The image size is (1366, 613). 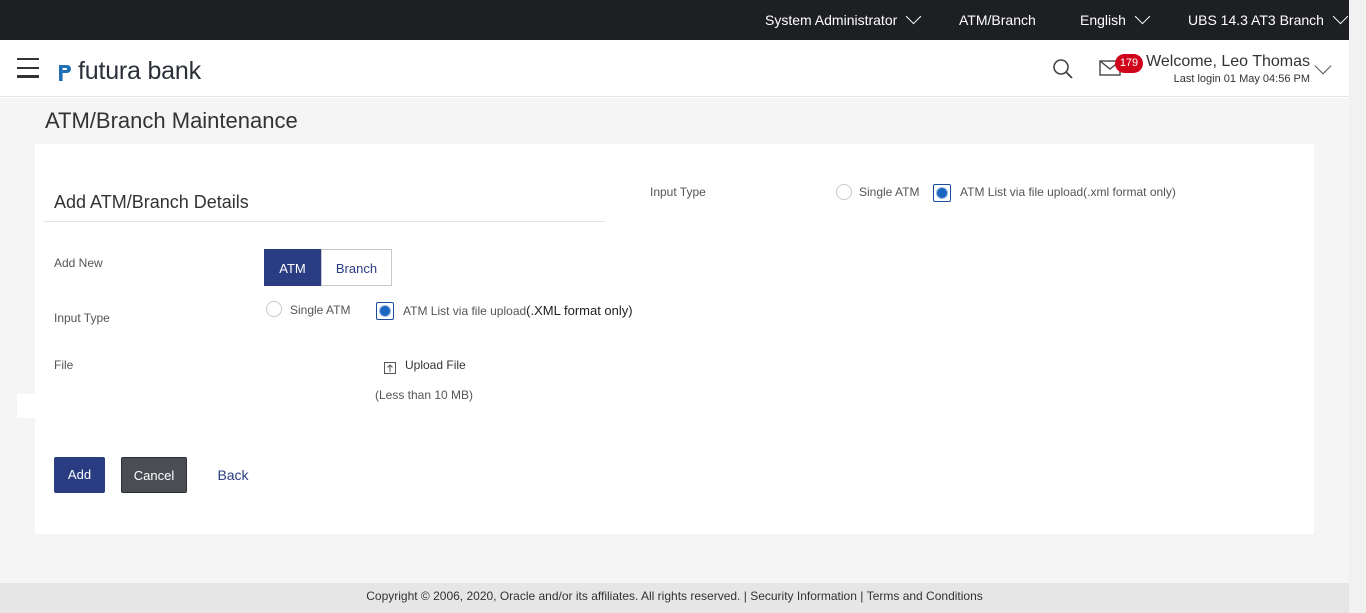 I want to click on welcome-text: Welcome, Leo Thomas, so click(x=1225, y=62).